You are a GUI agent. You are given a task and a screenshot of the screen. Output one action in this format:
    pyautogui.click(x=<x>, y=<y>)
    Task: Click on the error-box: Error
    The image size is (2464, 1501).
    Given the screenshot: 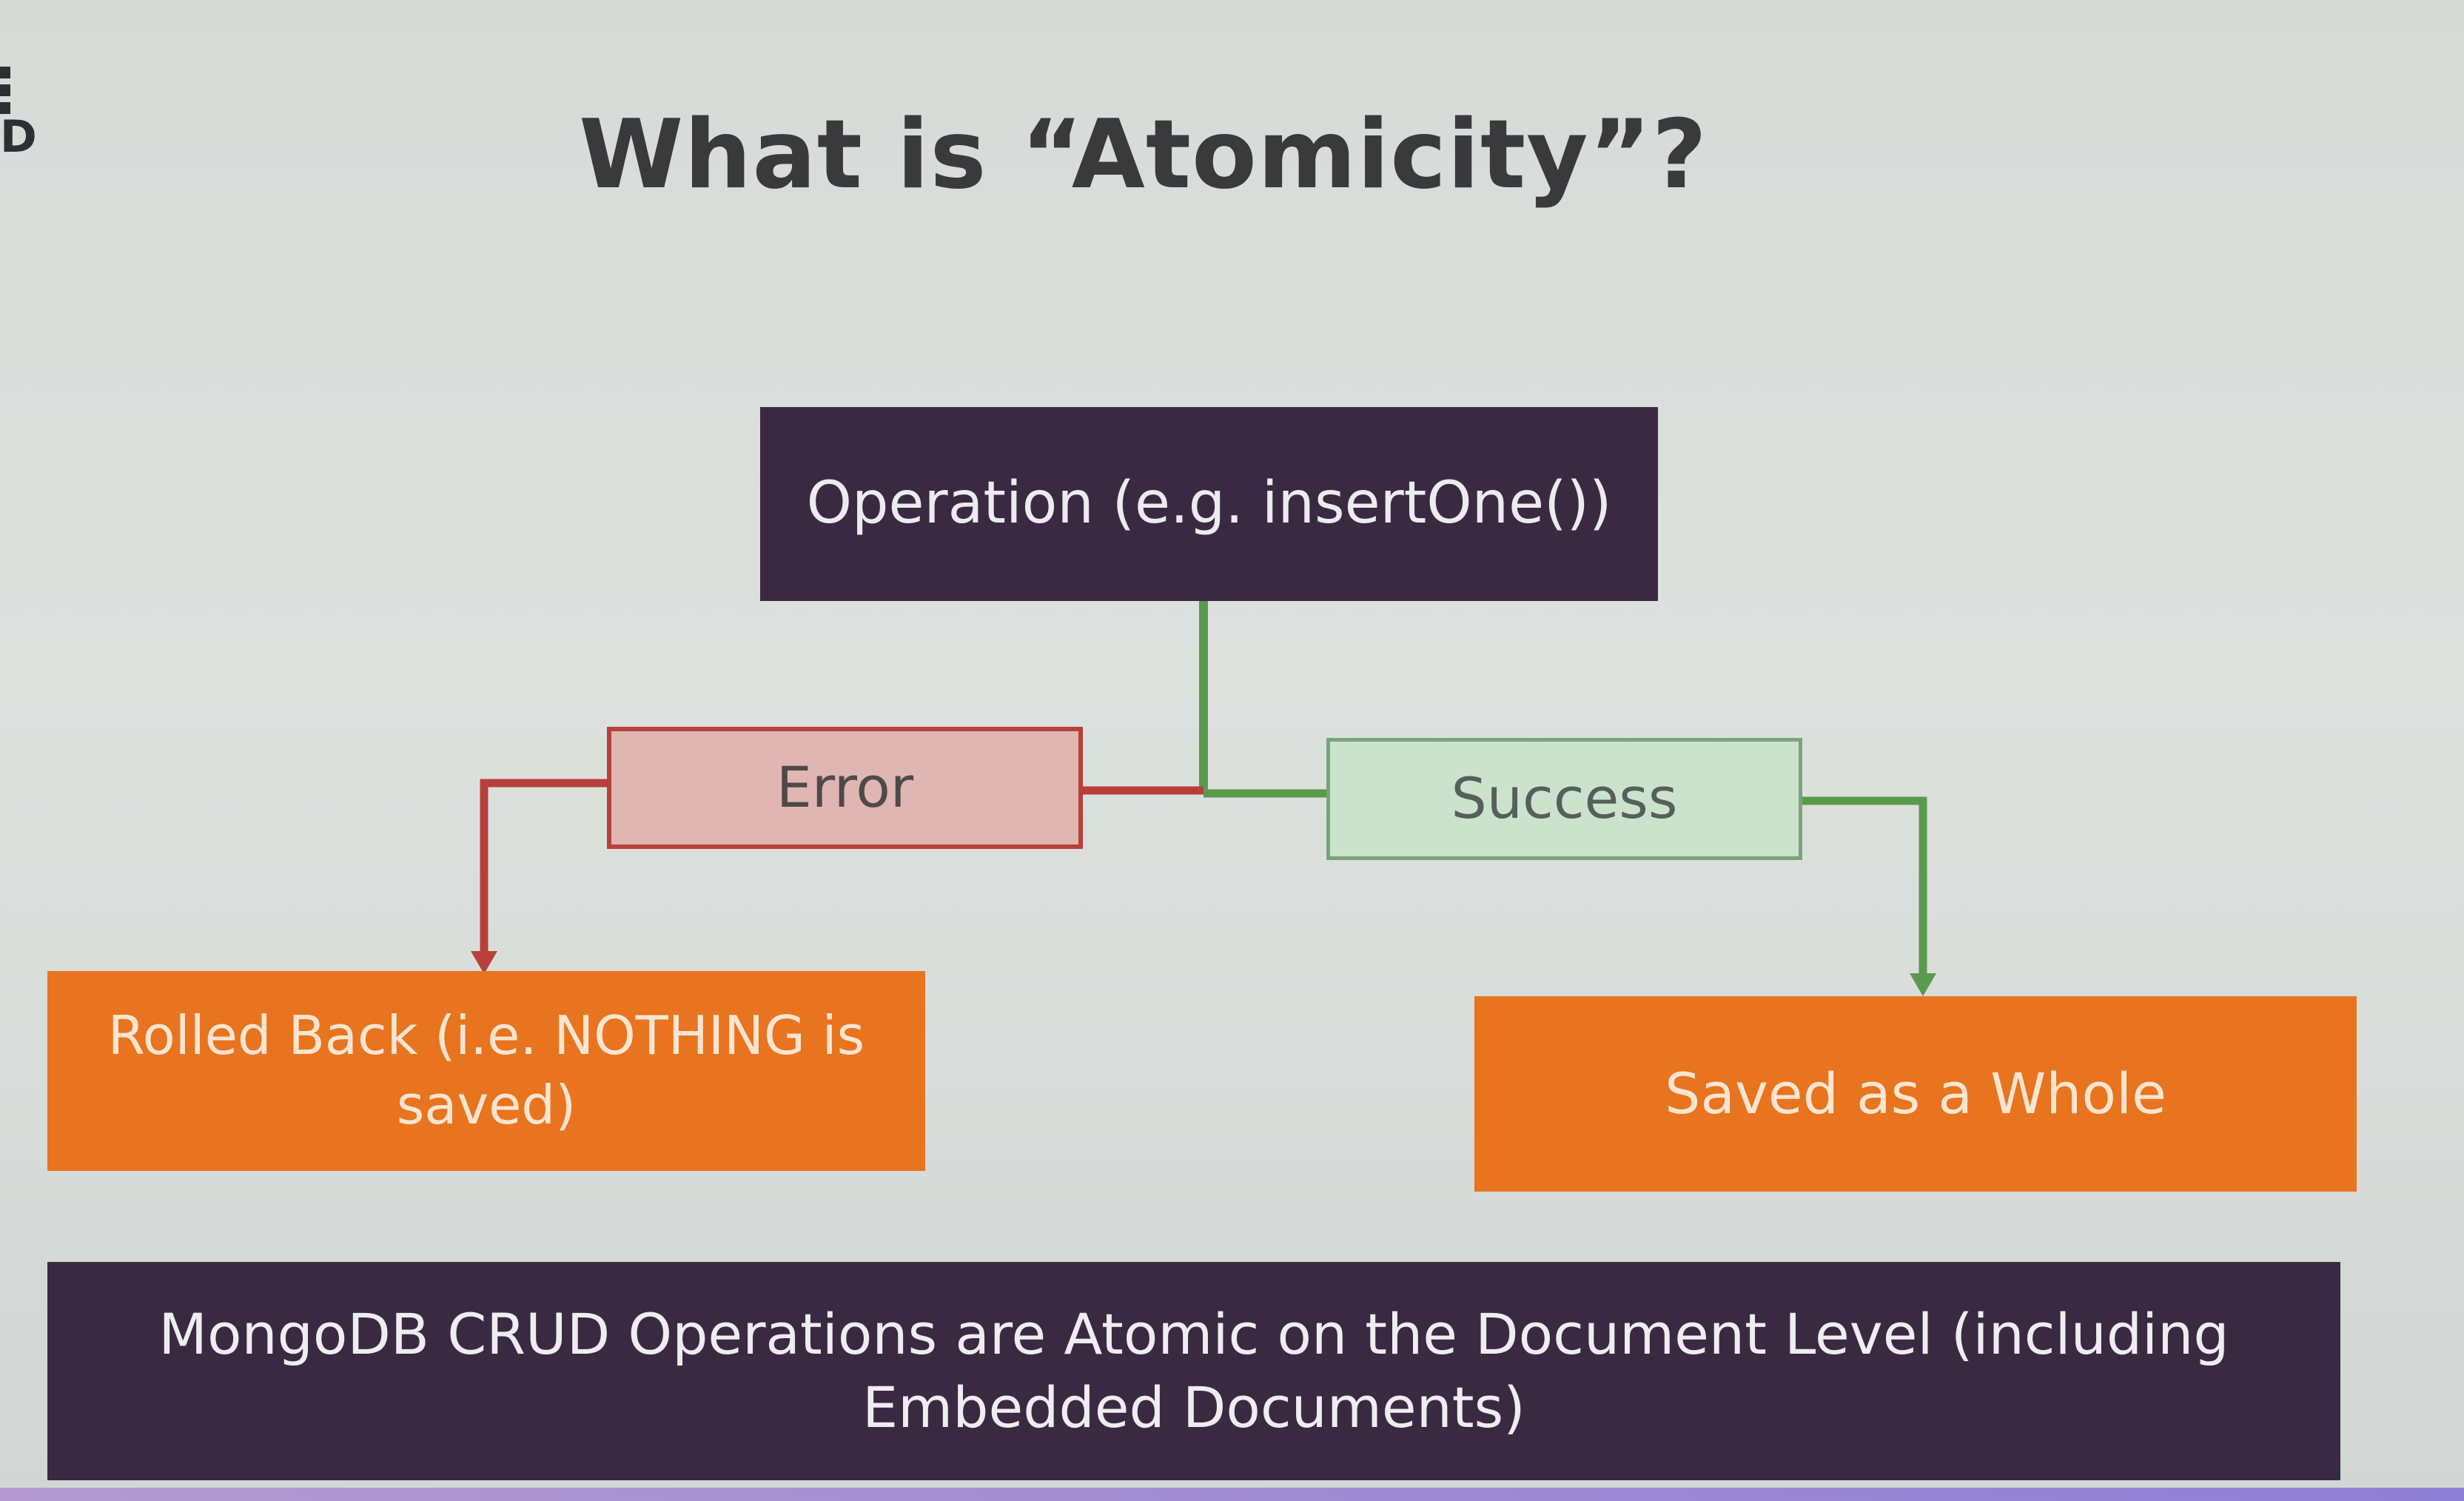 What is the action you would take?
    pyautogui.click(x=845, y=788)
    